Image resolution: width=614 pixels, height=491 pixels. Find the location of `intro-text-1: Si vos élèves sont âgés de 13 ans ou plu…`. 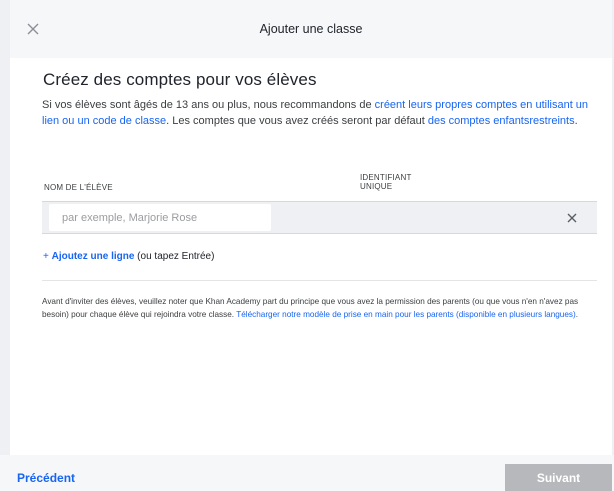

intro-text-1: Si vos élèves sont âgés de 13 ans ou plu… is located at coordinates (208, 105).